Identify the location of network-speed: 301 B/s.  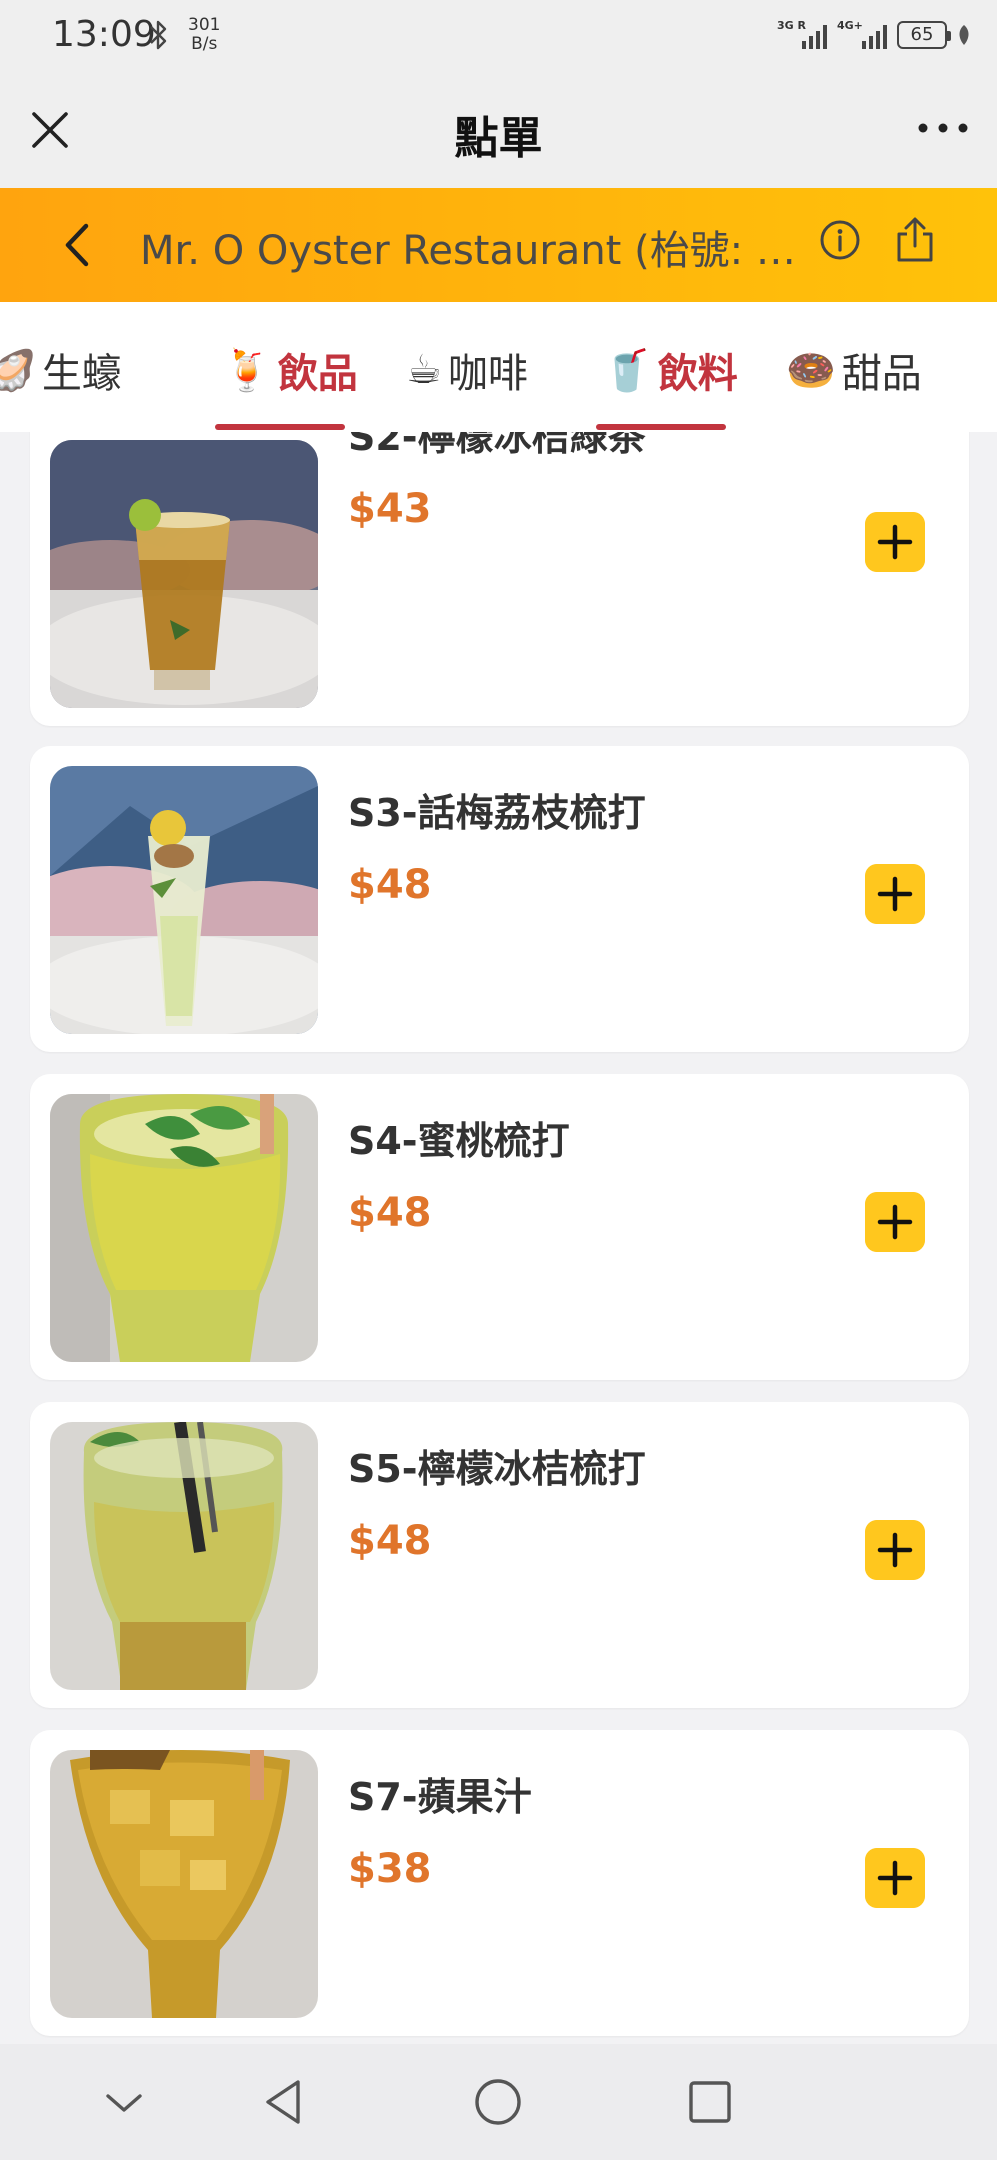
(204, 34).